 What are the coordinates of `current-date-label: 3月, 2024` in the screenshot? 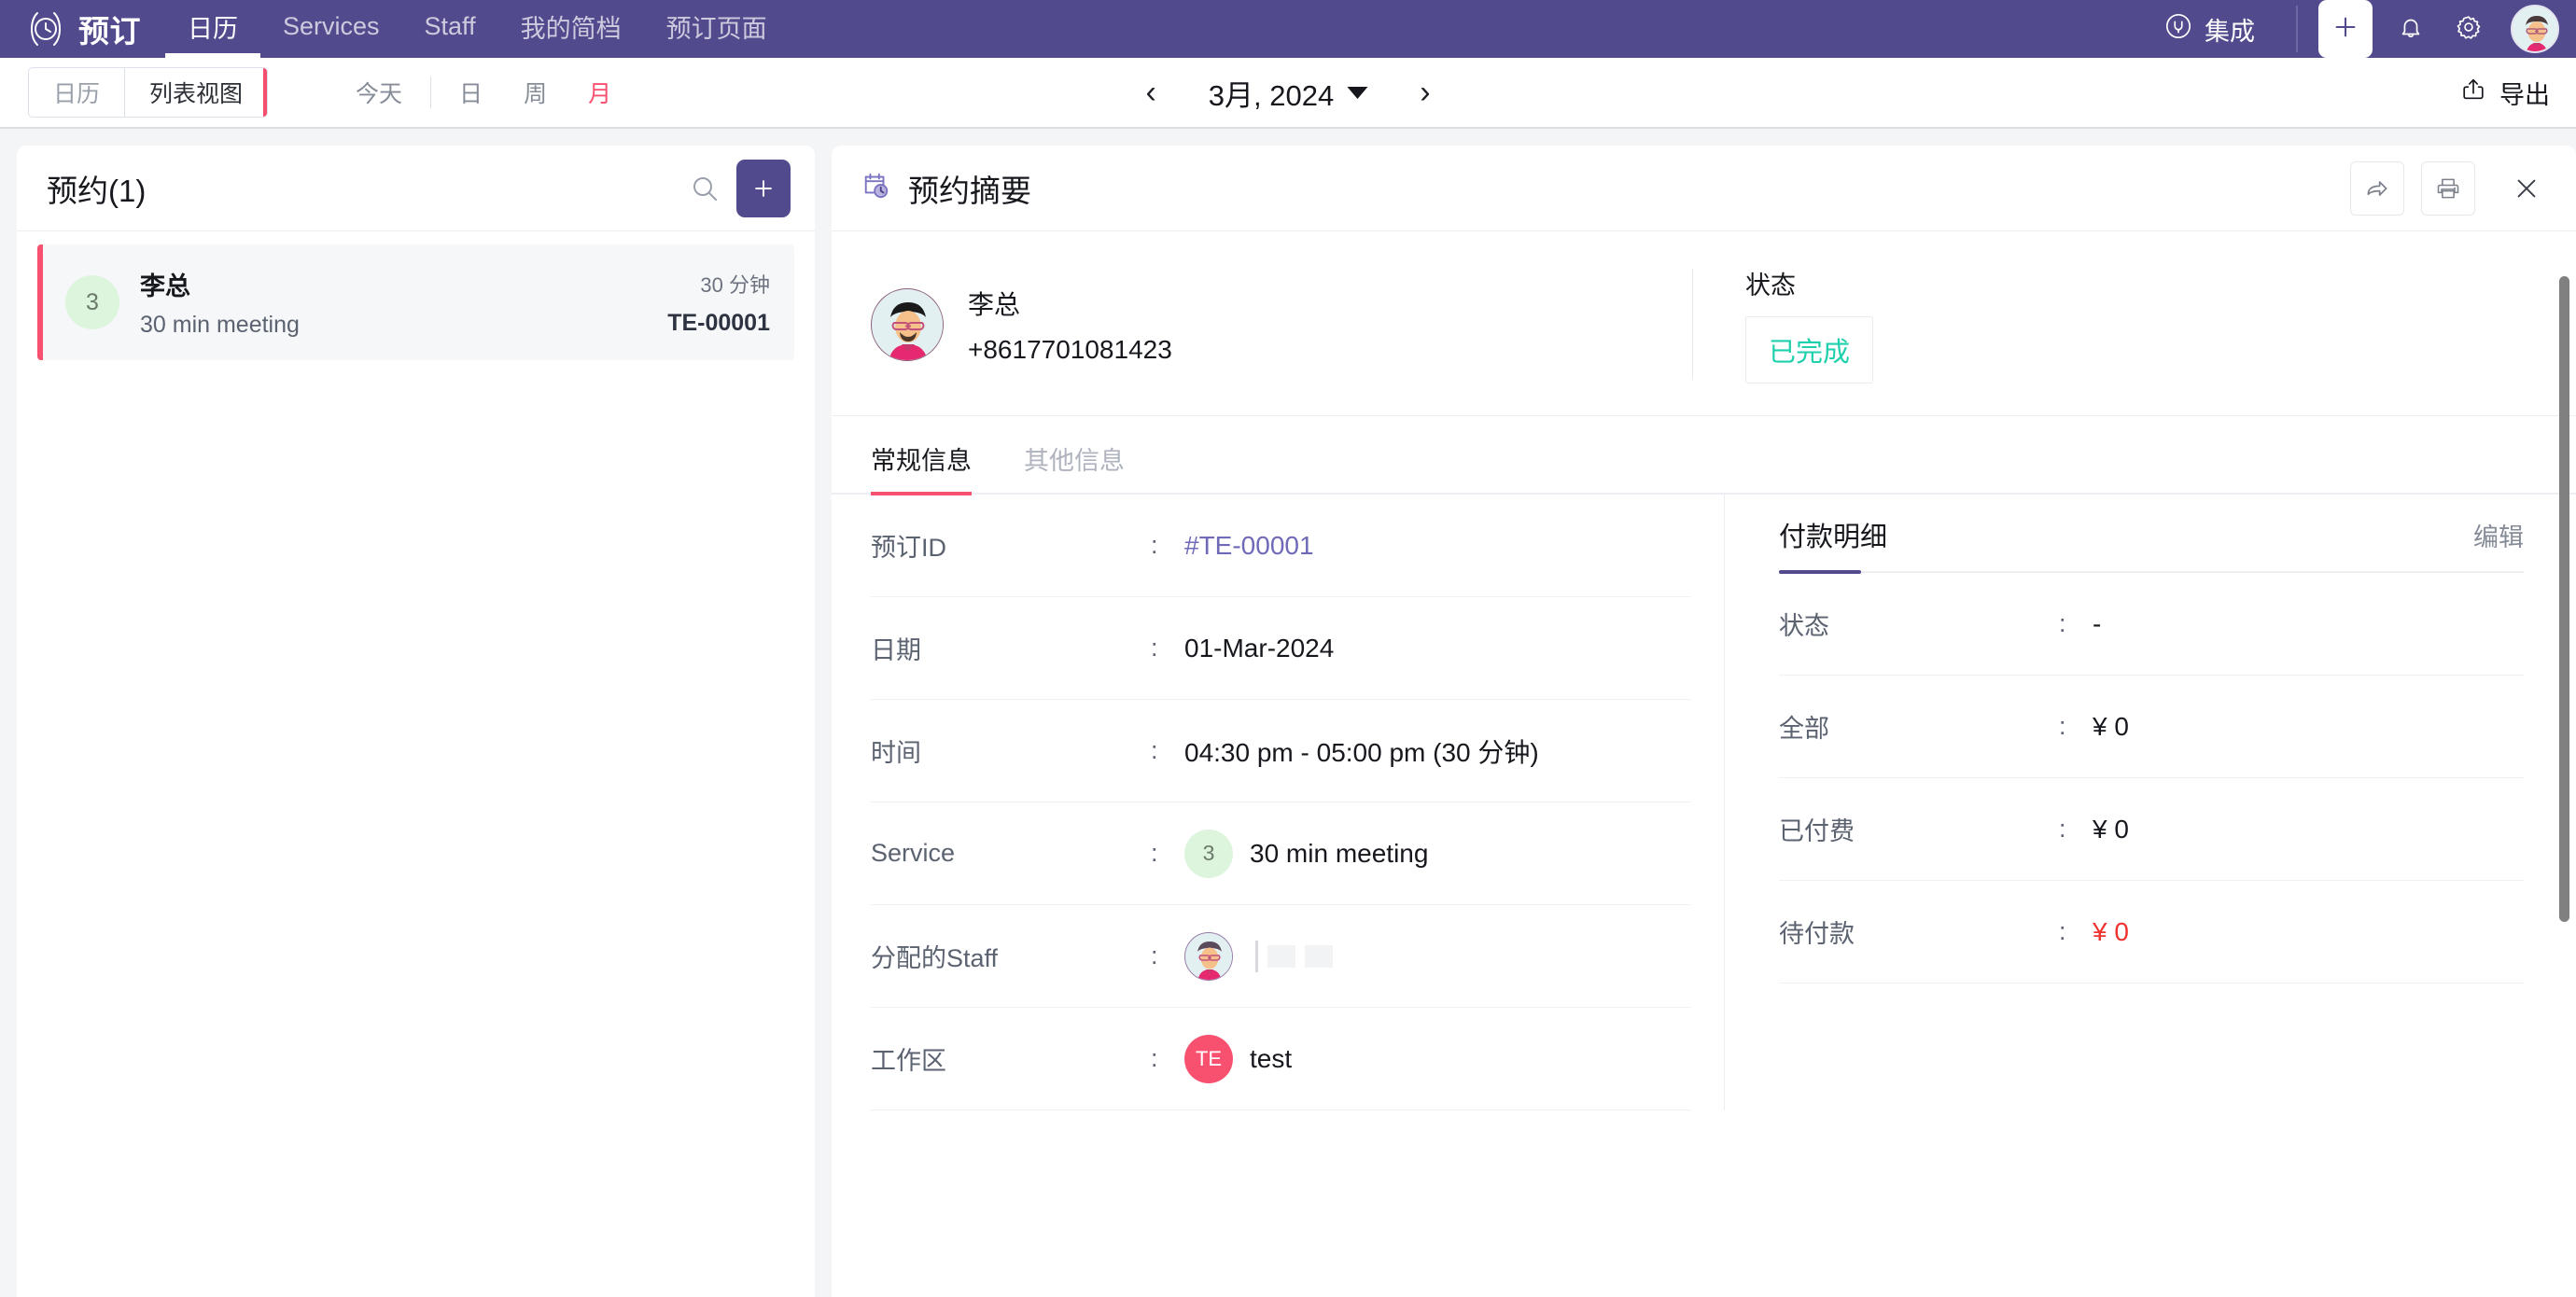 It's located at (1288, 93).